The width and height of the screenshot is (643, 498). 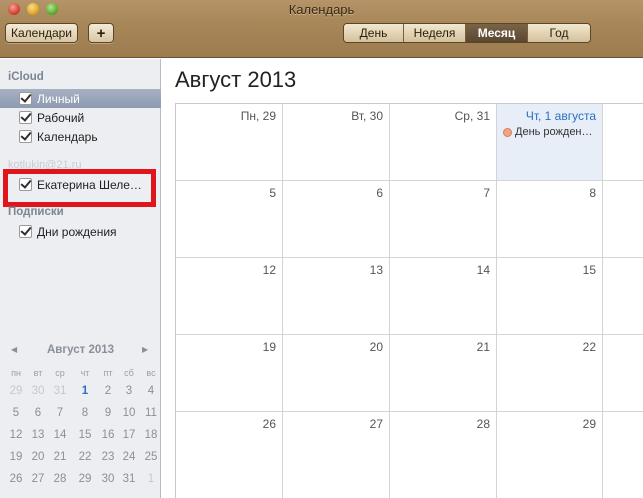 What do you see at coordinates (379, 193) in the screenshot?
I see `day-number: 6` at bounding box center [379, 193].